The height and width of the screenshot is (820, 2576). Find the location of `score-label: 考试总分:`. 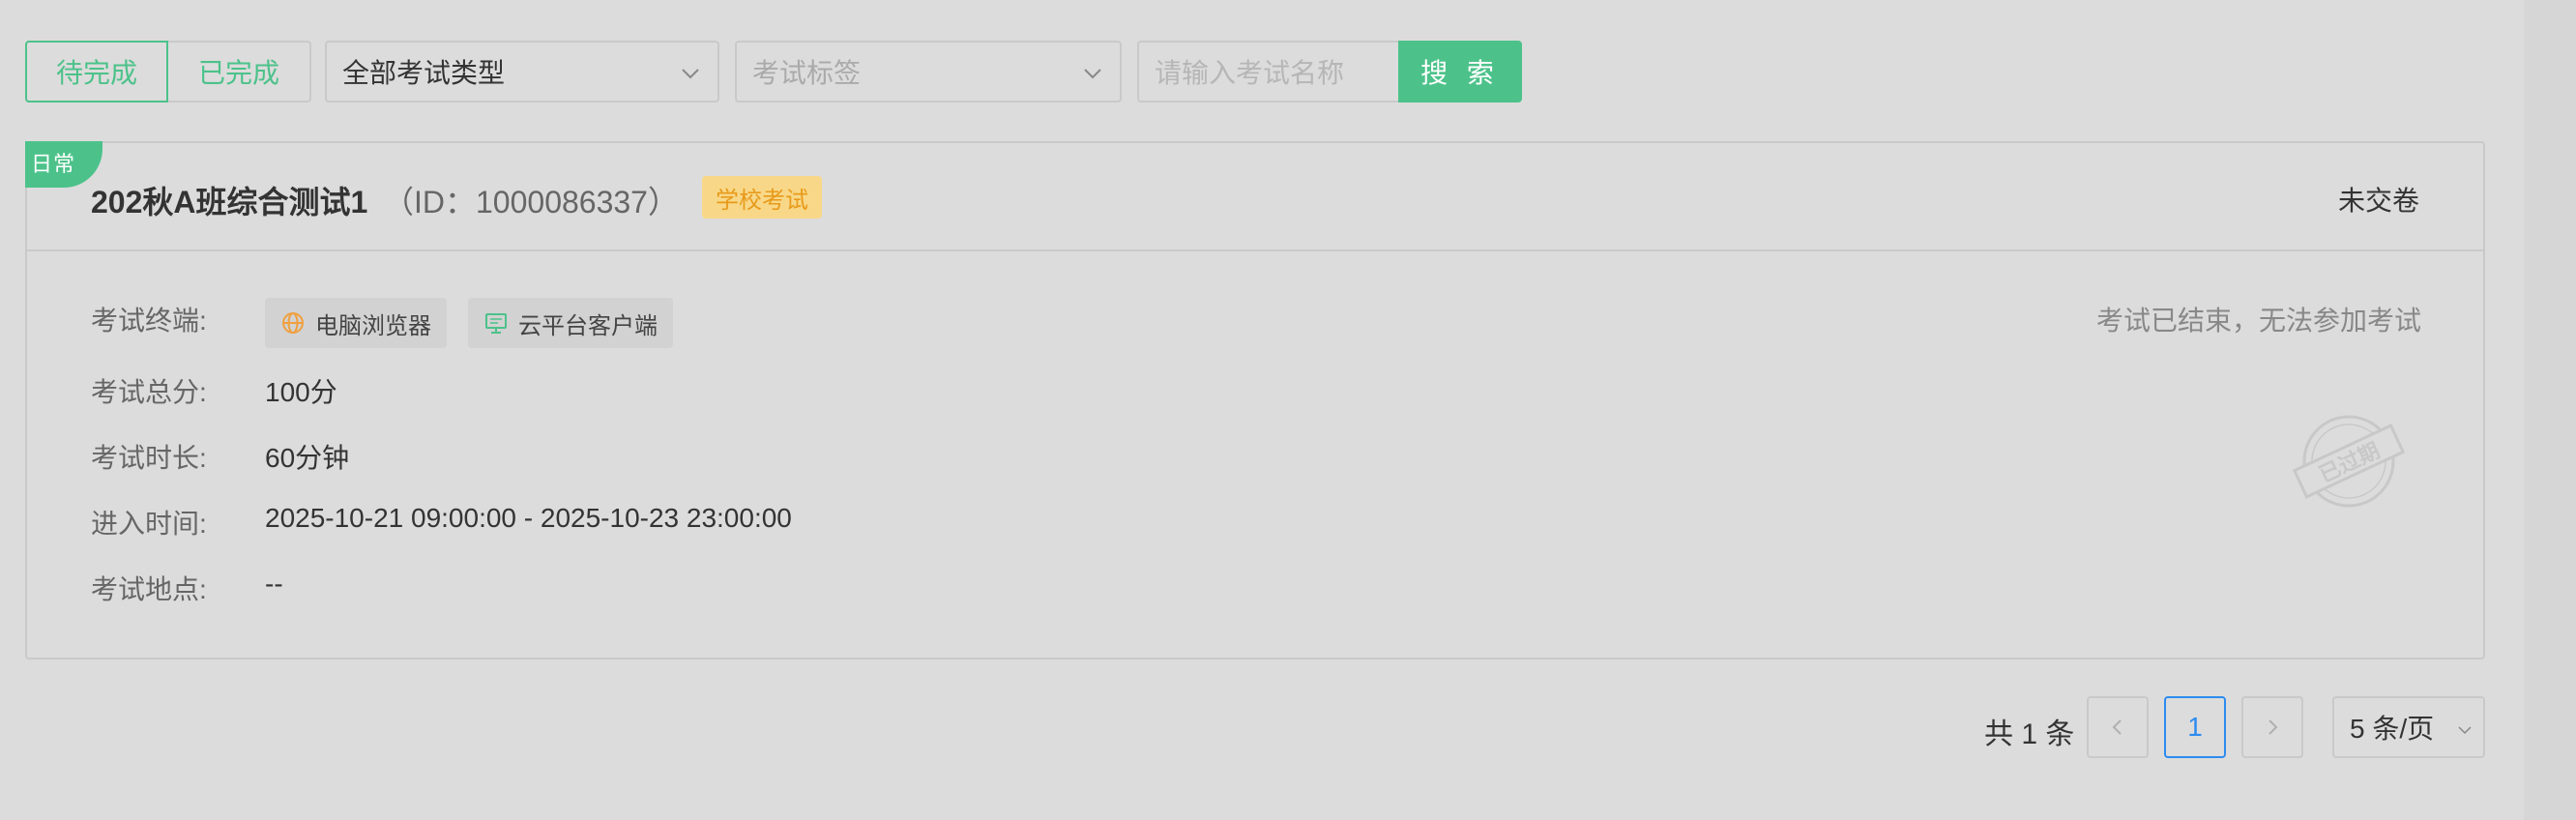

score-label: 考试总分: is located at coordinates (149, 392).